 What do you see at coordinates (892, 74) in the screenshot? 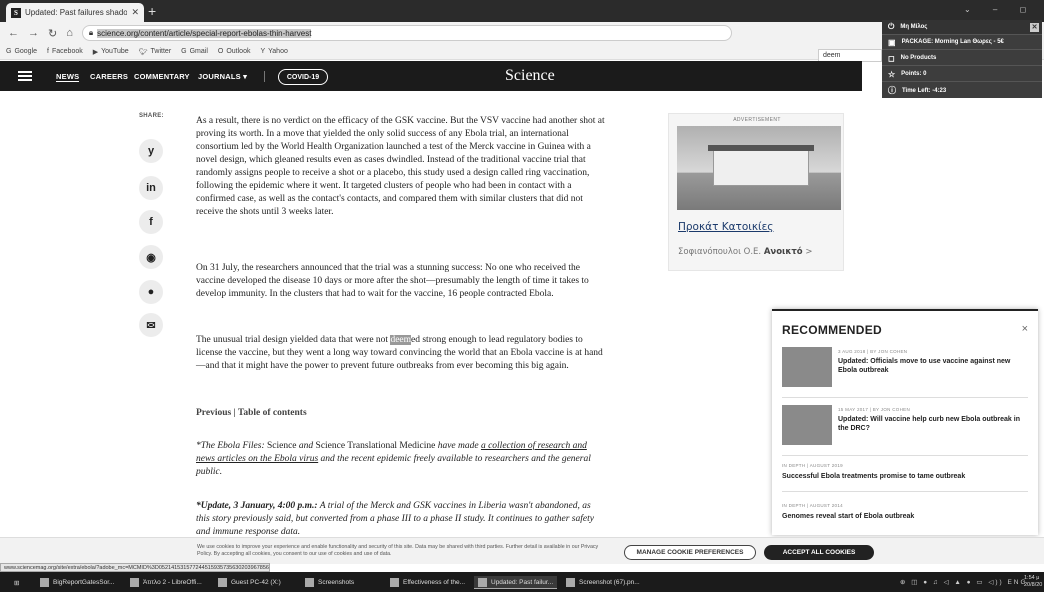
I see `star-icon: ☆` at bounding box center [892, 74].